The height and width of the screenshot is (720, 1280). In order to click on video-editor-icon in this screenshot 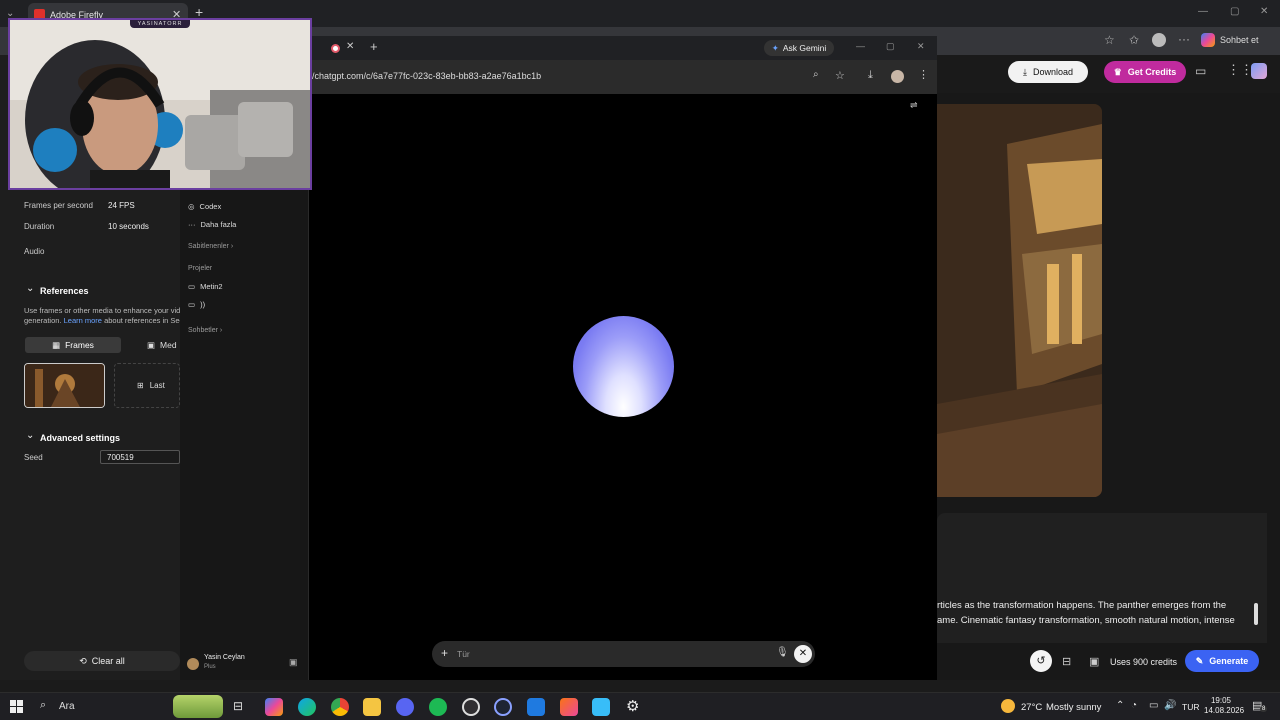, I will do `click(536, 707)`.